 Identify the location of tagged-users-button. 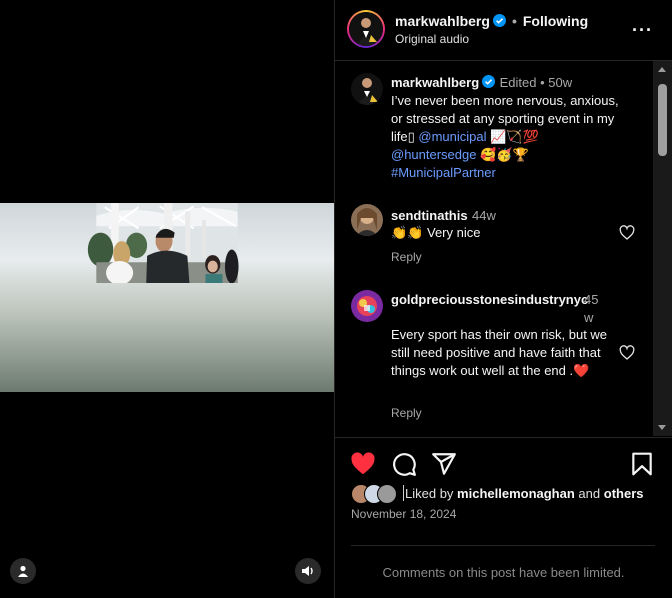
(23, 571).